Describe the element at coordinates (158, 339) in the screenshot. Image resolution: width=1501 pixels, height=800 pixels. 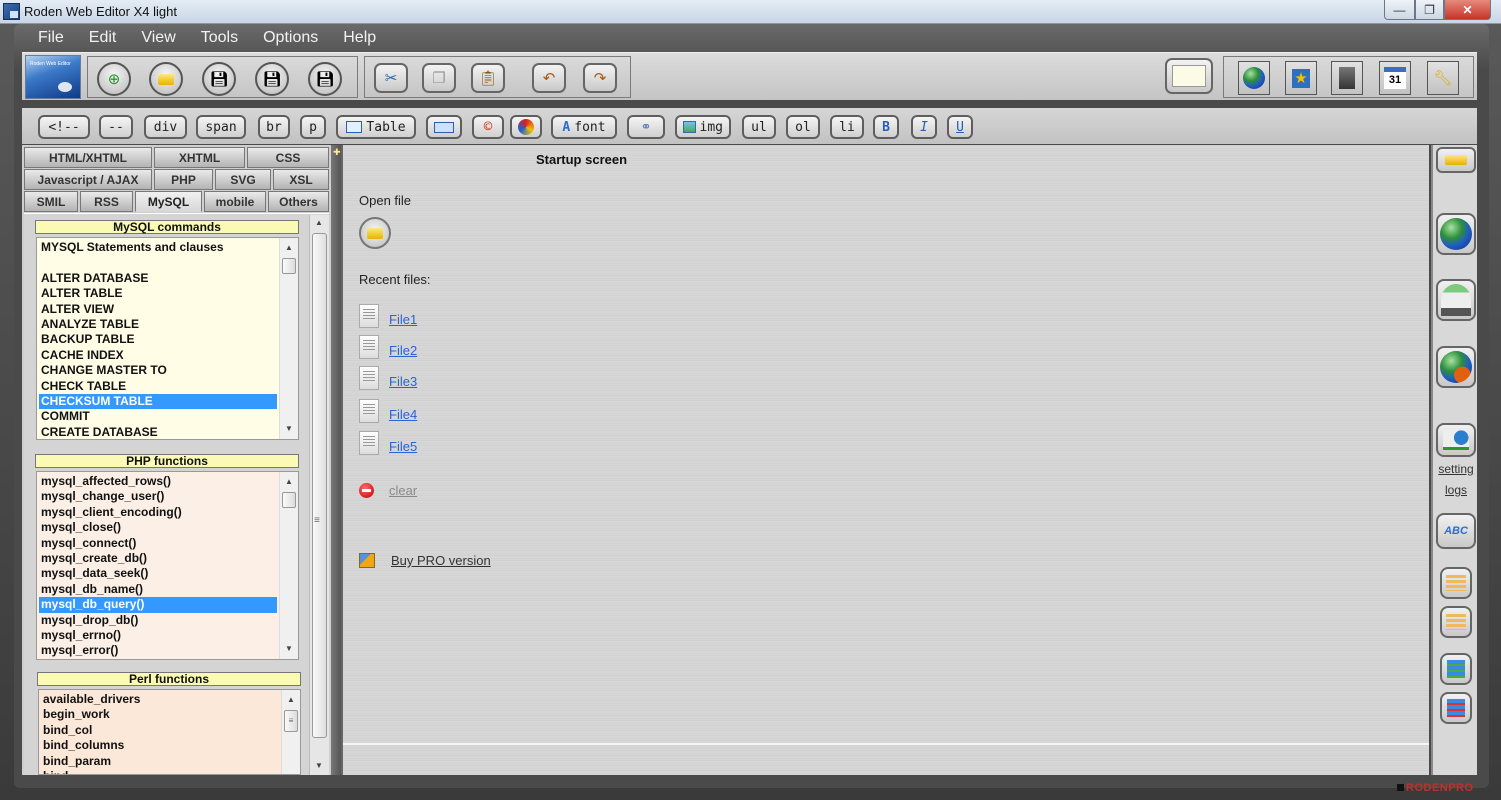
I see `list-item: BACKUP TABLE` at that location.